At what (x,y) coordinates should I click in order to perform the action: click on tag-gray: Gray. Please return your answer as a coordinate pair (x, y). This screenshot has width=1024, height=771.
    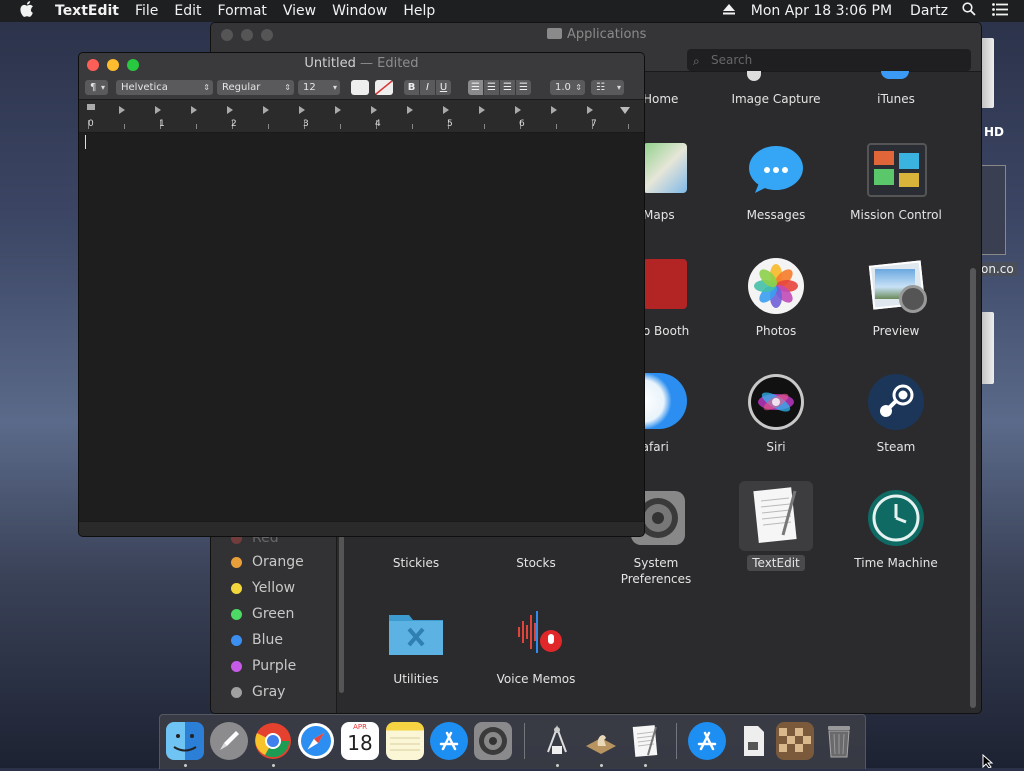
    Looking at the image, I should click on (258, 692).